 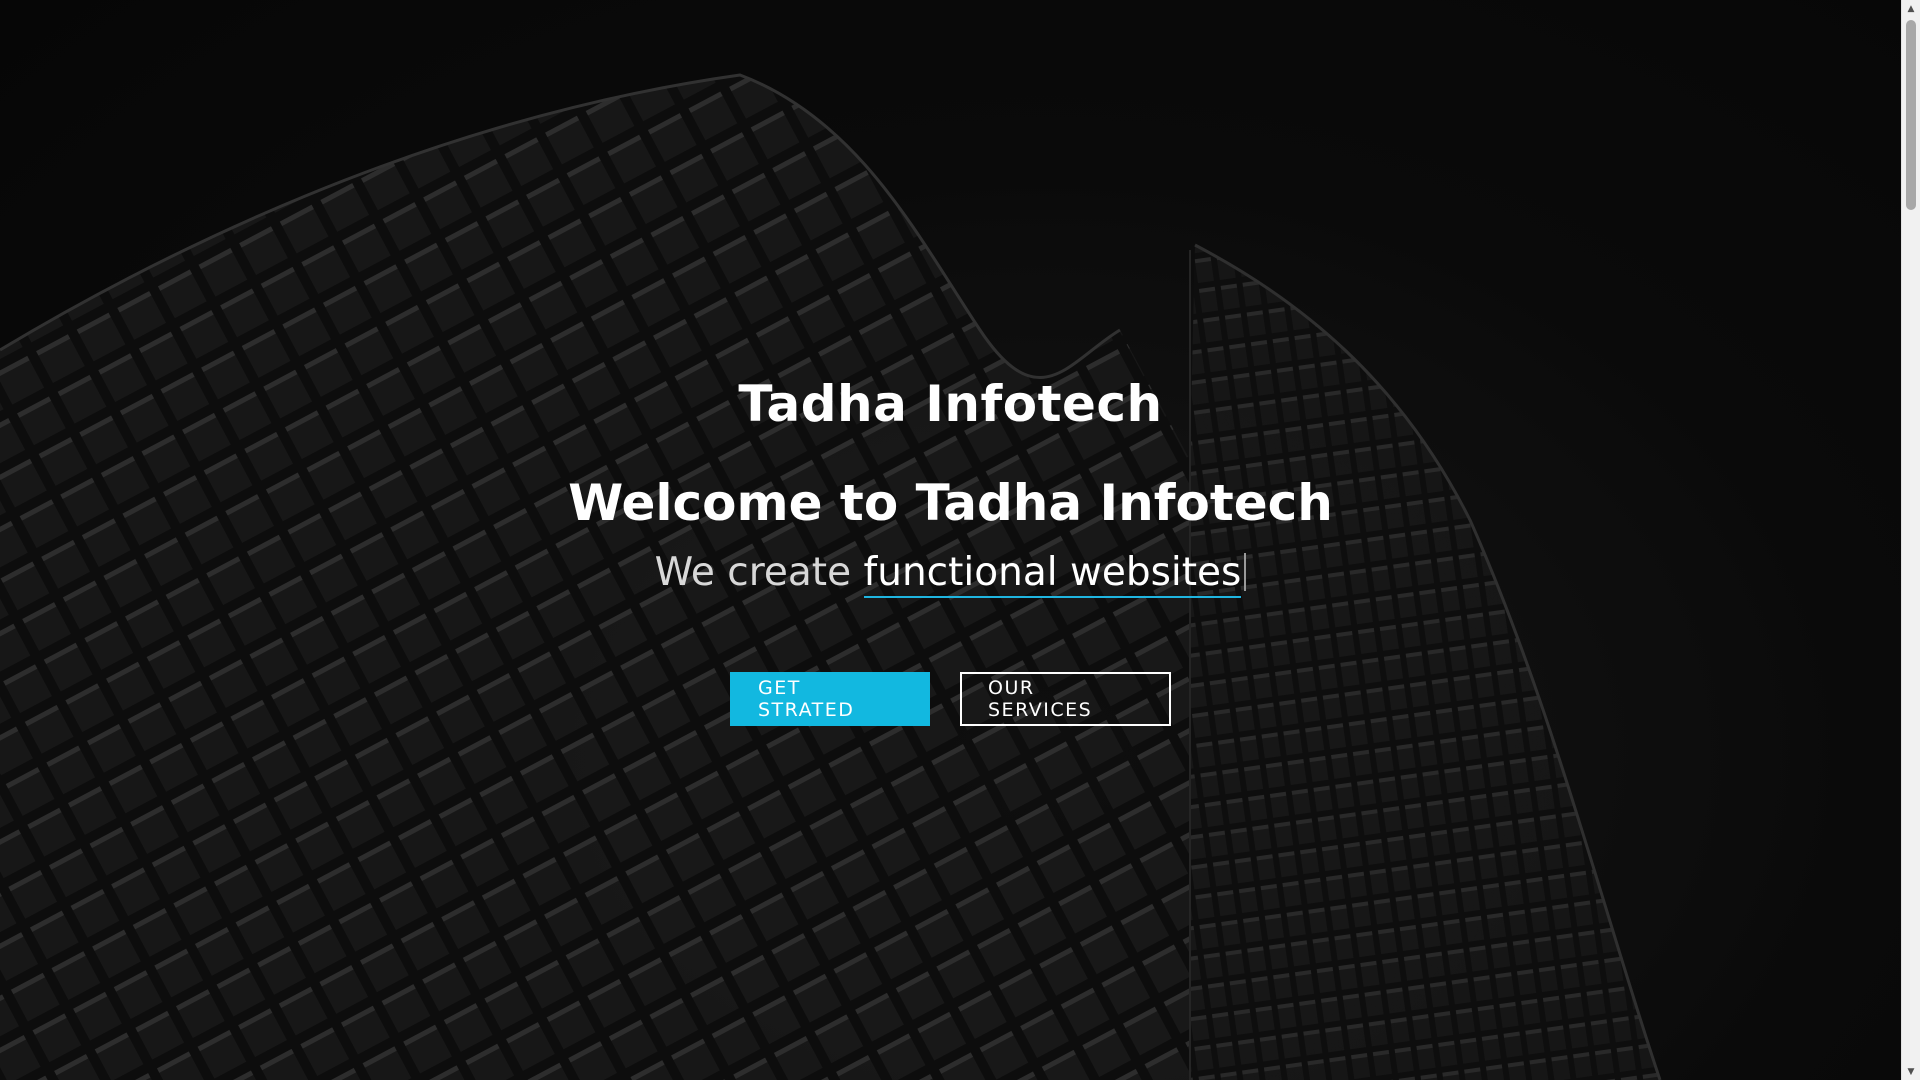 What do you see at coordinates (830, 699) in the screenshot?
I see `get-started-button: GET STRATED` at bounding box center [830, 699].